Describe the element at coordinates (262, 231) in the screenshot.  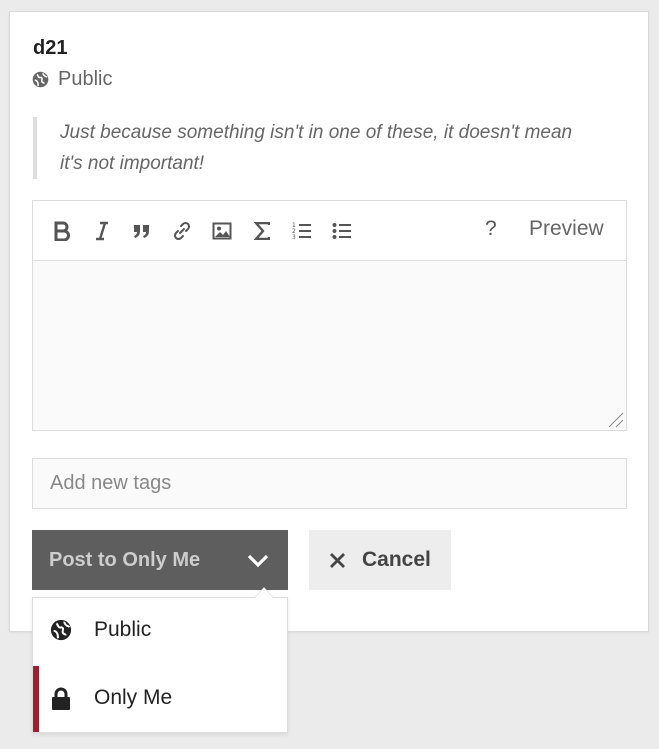
I see `sigma-icon` at that location.